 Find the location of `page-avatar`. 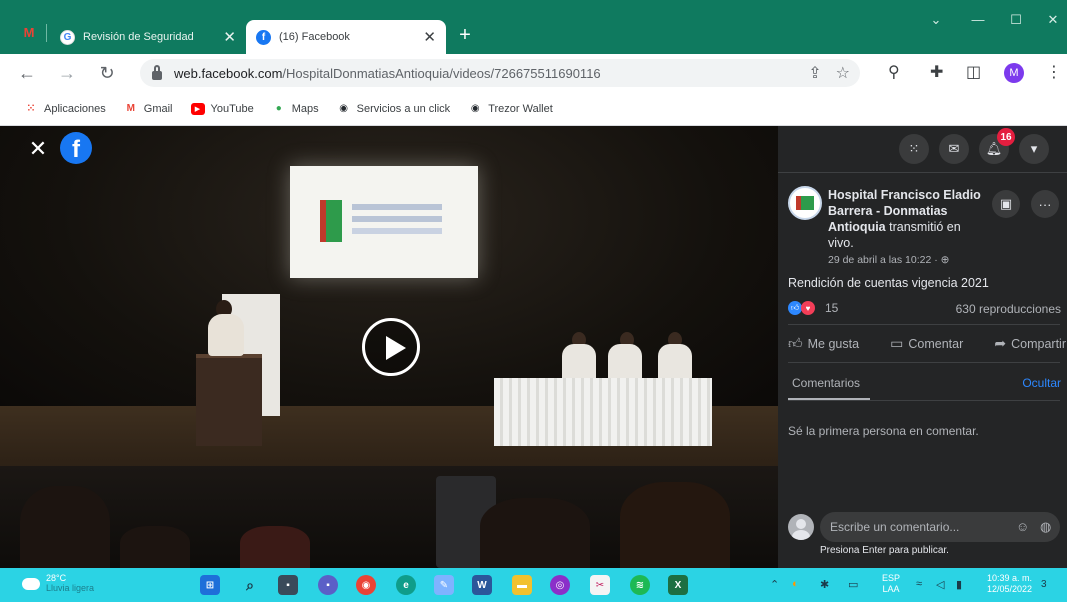

page-avatar is located at coordinates (805, 203).